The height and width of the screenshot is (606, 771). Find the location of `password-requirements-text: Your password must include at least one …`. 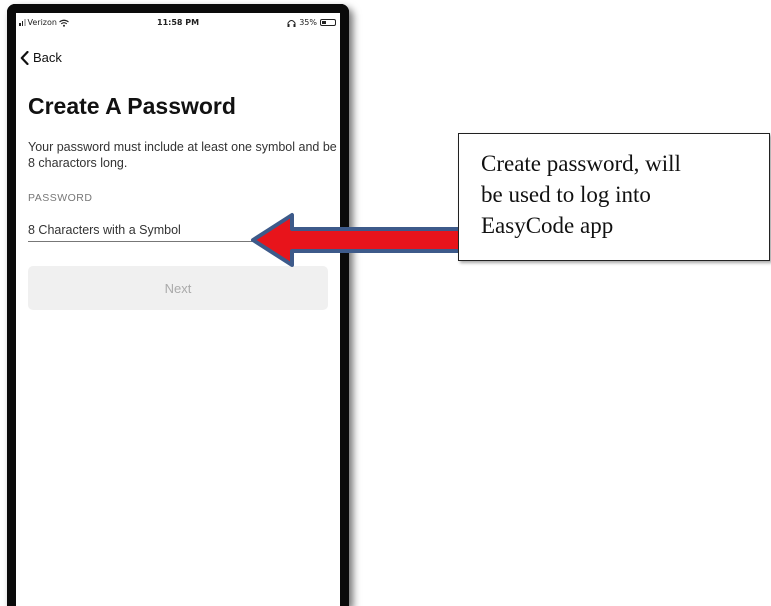

password-requirements-text: Your password must include at least one … is located at coordinates (182, 155).